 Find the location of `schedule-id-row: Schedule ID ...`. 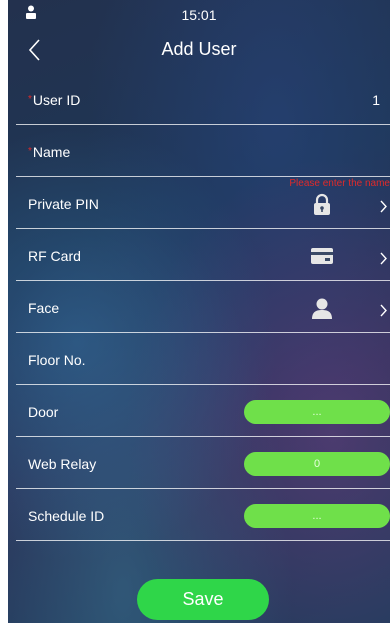

schedule-id-row: Schedule ID ... is located at coordinates (203, 514).